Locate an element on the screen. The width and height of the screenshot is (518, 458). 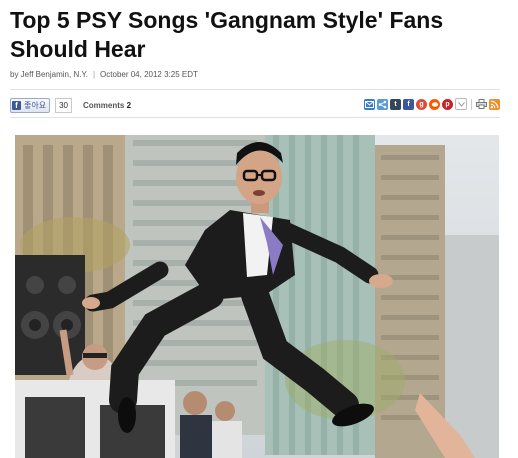
rss-icon is located at coordinates (494, 104).